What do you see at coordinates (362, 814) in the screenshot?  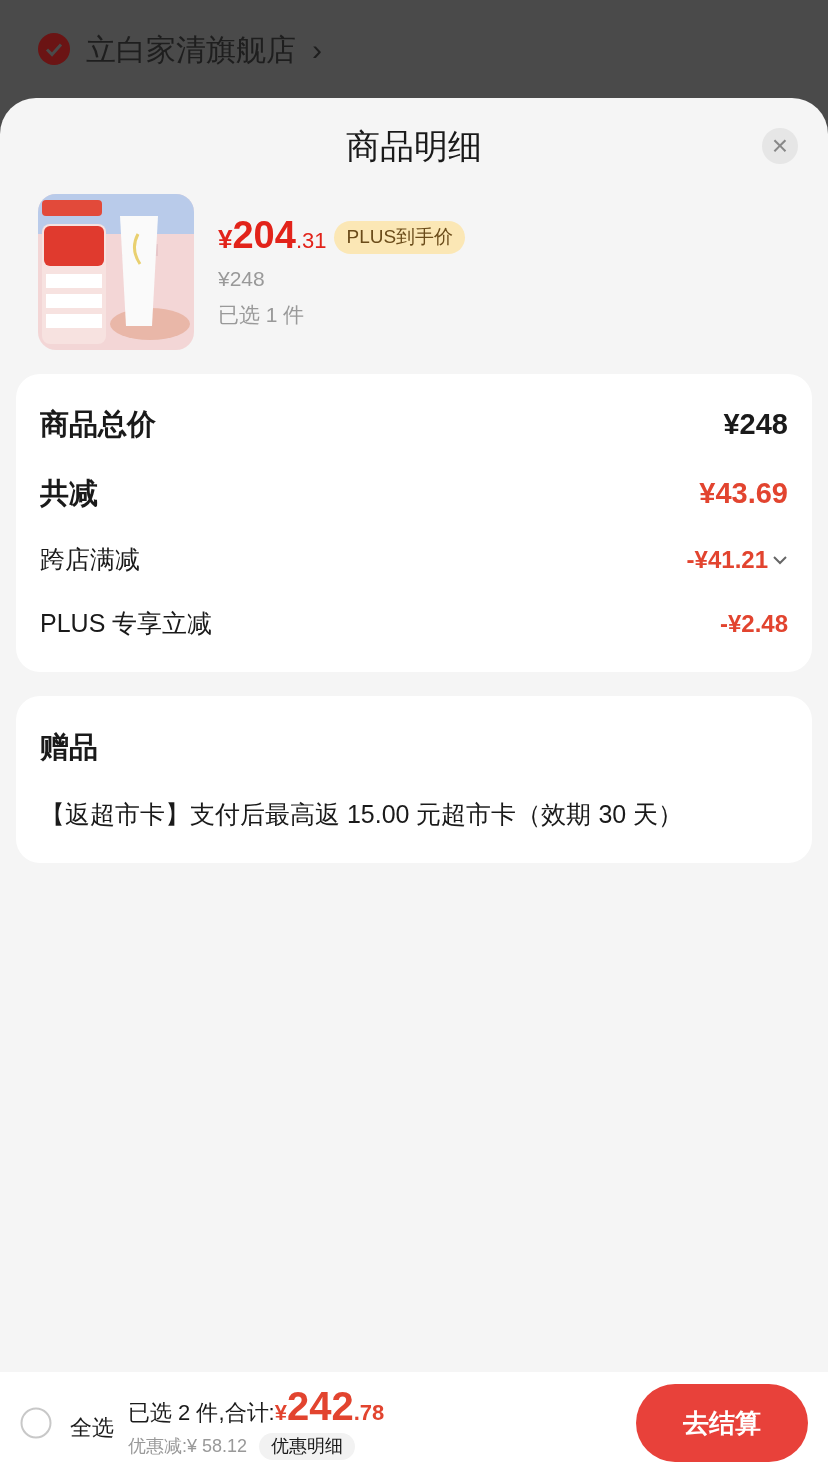 I see `gift-description: 【返超市卡】支付后最高返 15.00 元超市卡（效期 30 天）` at bounding box center [362, 814].